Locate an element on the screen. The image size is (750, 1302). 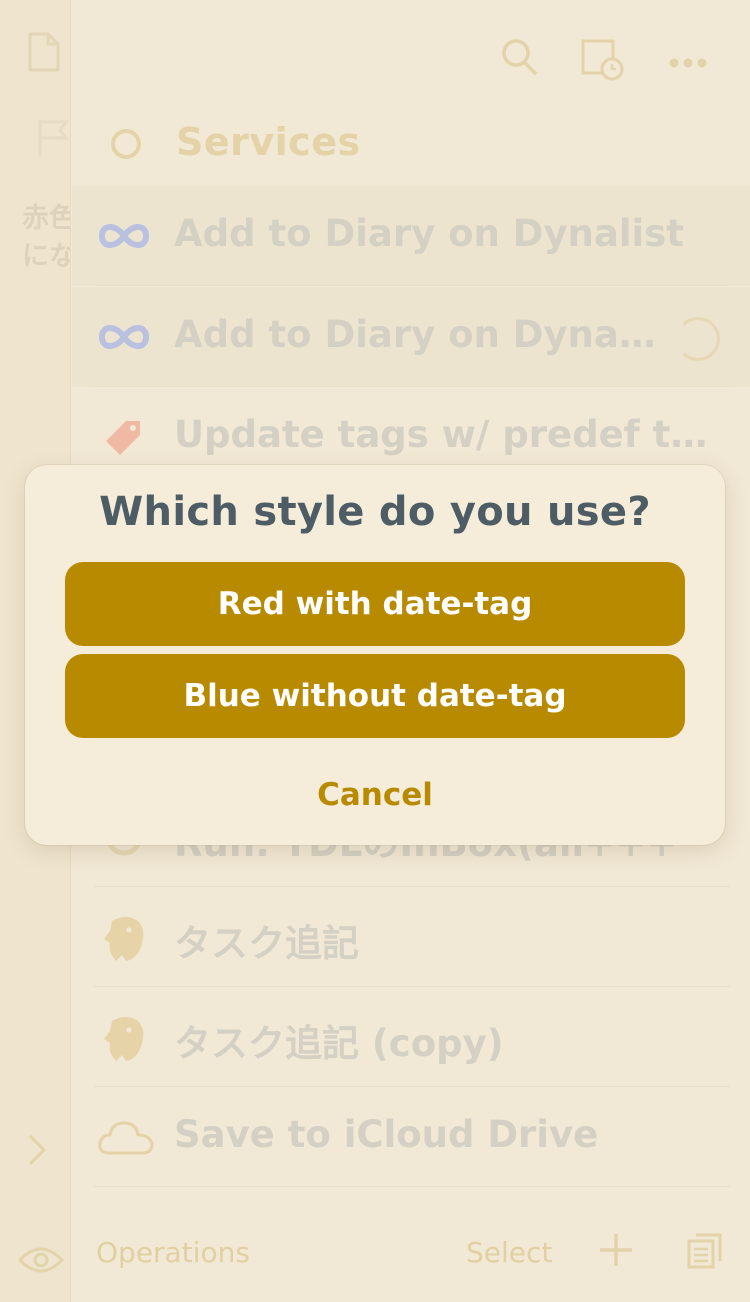
red-with-date-tag-button: Red with date-tag is located at coordinates (375, 604).